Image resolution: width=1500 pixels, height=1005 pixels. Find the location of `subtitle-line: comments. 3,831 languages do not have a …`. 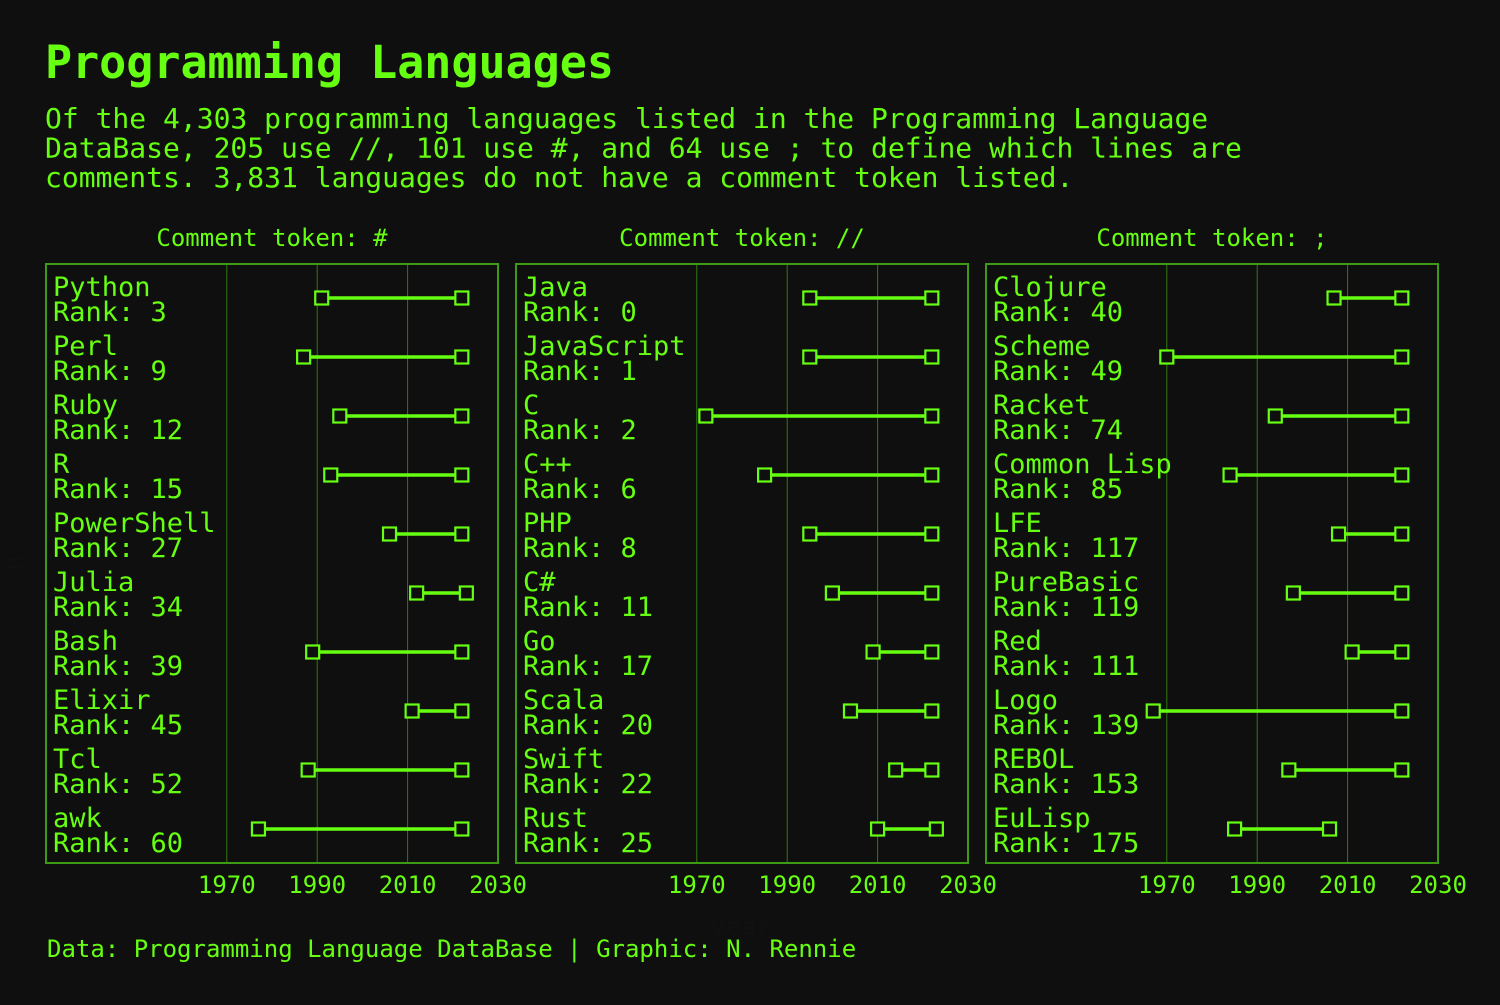

subtitle-line: comments. 3,831 languages do not have a … is located at coordinates (559, 177).